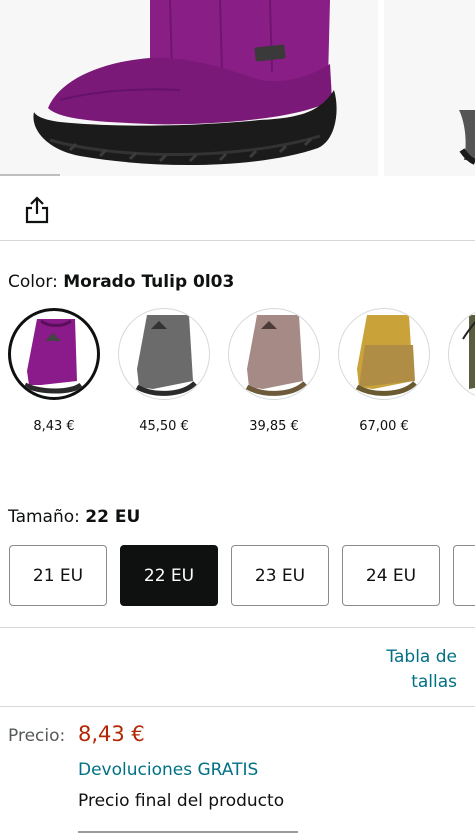  I want to click on size-option-more, so click(464, 575).